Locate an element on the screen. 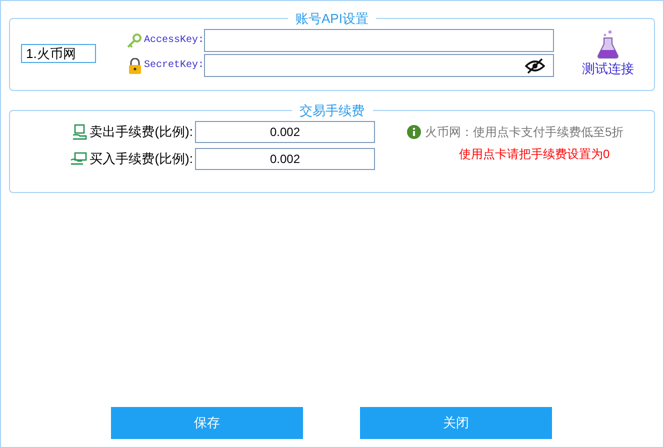 This screenshot has width=664, height=448. access-key-field is located at coordinates (379, 40).